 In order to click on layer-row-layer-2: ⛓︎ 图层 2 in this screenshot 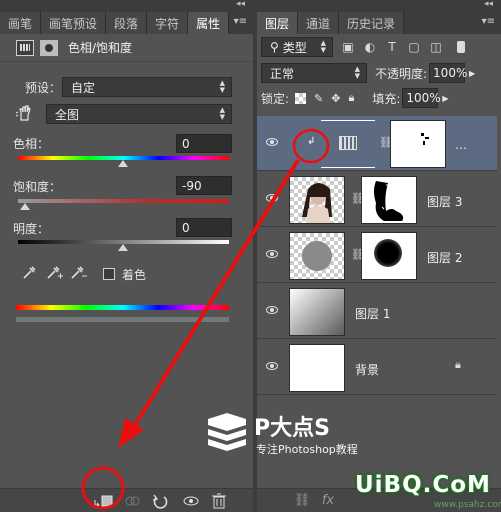, I will do `click(377, 255)`.